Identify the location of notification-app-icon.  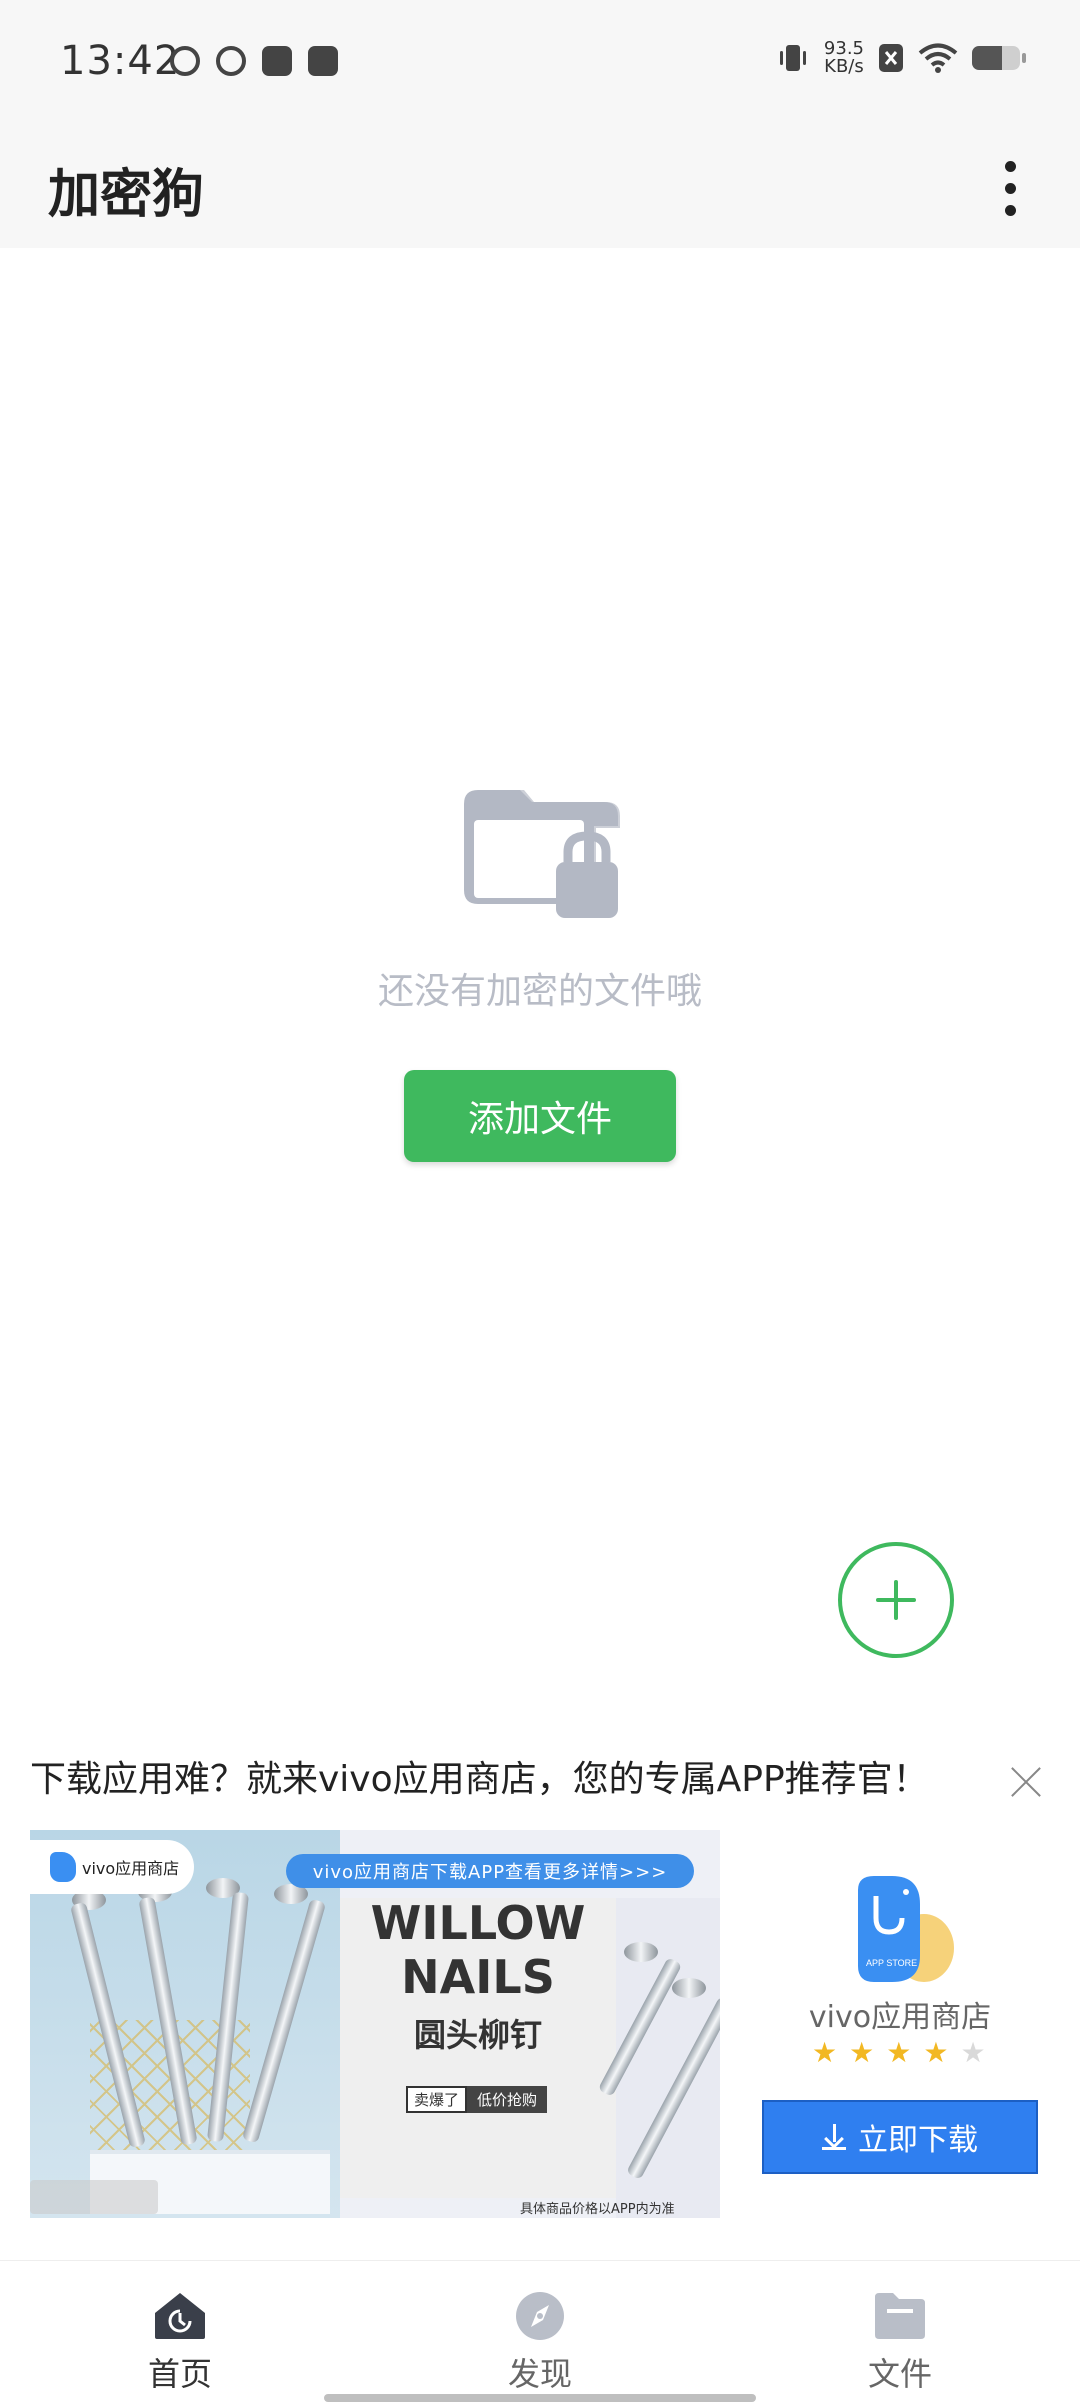
(185, 61).